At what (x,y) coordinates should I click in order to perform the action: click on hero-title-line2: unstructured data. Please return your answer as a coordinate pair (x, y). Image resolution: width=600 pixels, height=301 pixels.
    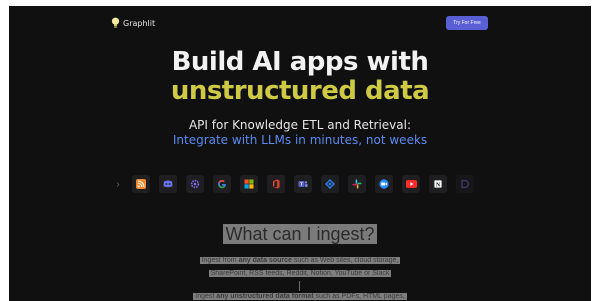
    Looking at the image, I should click on (300, 91).